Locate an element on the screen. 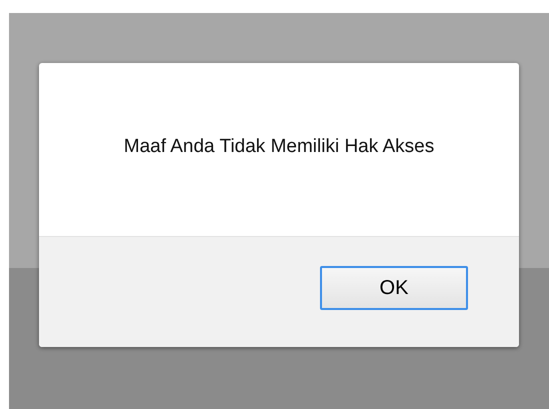  ok-button: OK is located at coordinates (394, 288).